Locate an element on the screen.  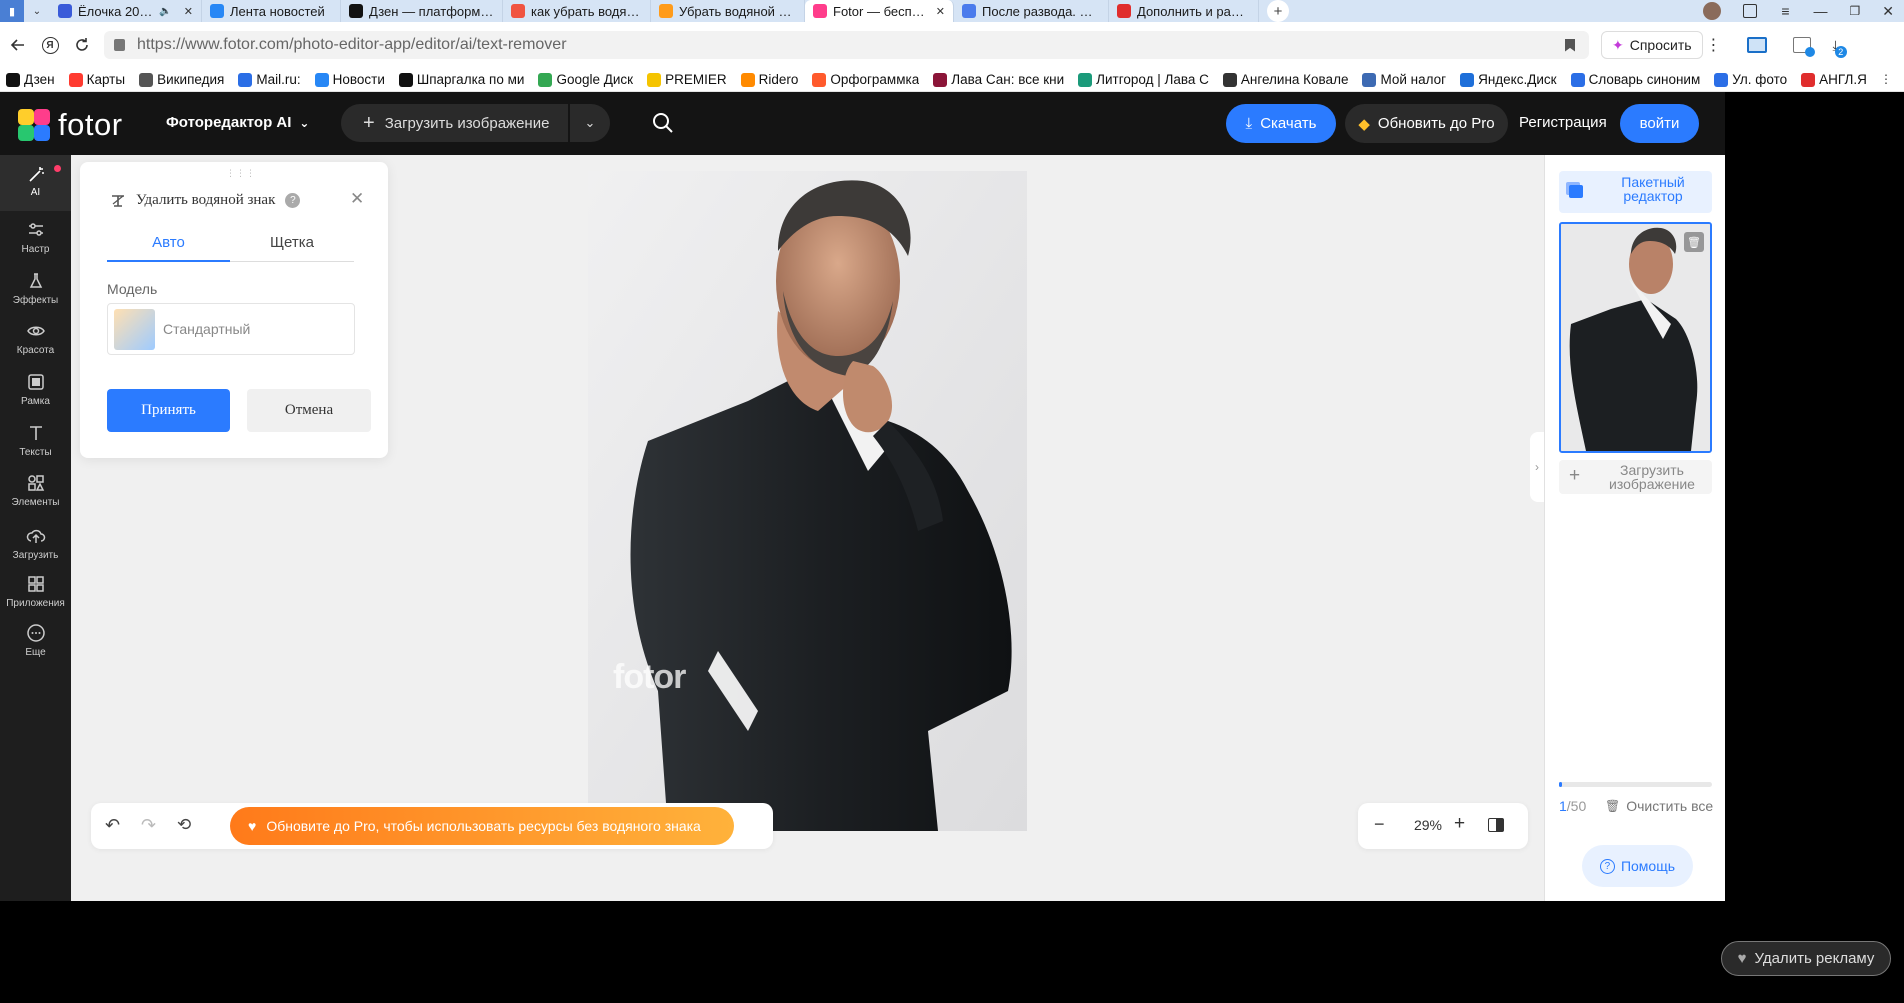
search-icon is located at coordinates (663, 124).